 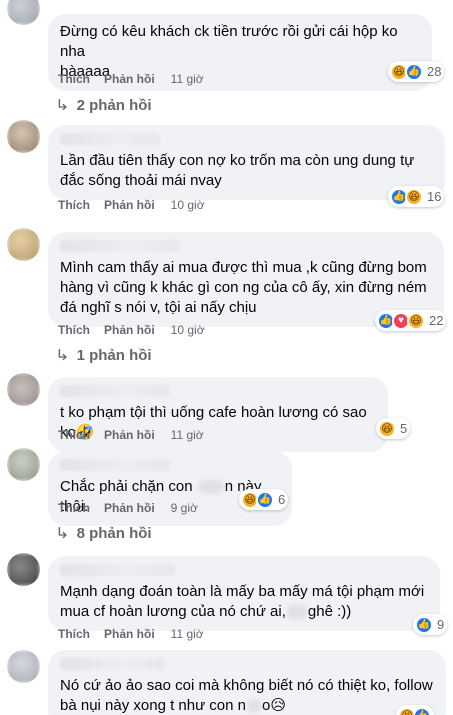 What do you see at coordinates (282, 499) in the screenshot?
I see `reaction-count: 6` at bounding box center [282, 499].